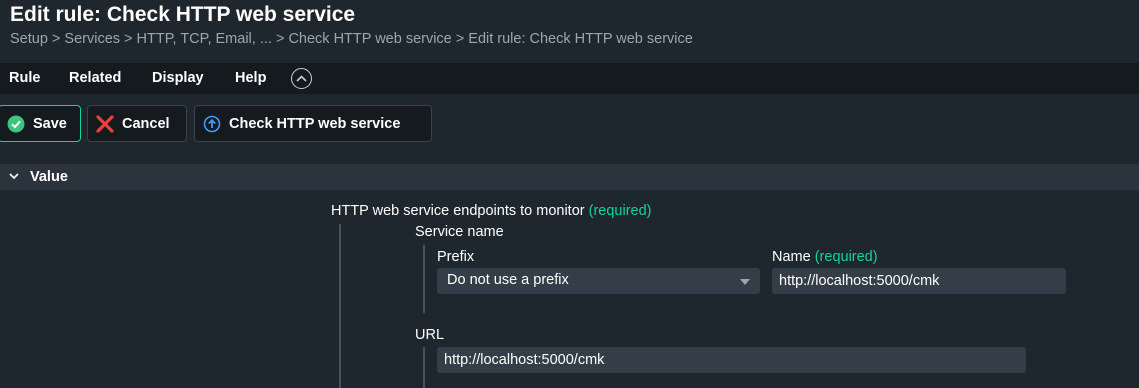 Image resolution: width=1139 pixels, height=388 pixels. Describe the element at coordinates (620, 211) in the screenshot. I see `required-marker: (required)` at that location.